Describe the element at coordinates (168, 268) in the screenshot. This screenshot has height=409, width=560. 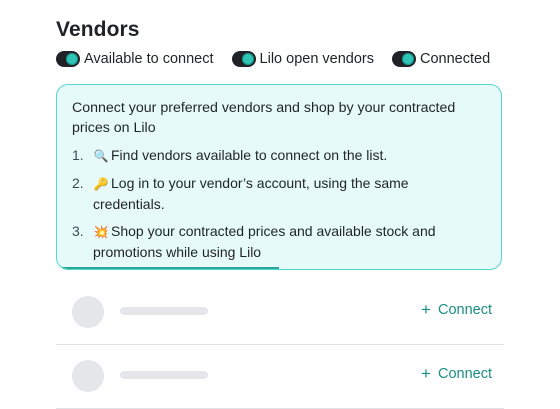
I see `info-progress-bar` at that location.